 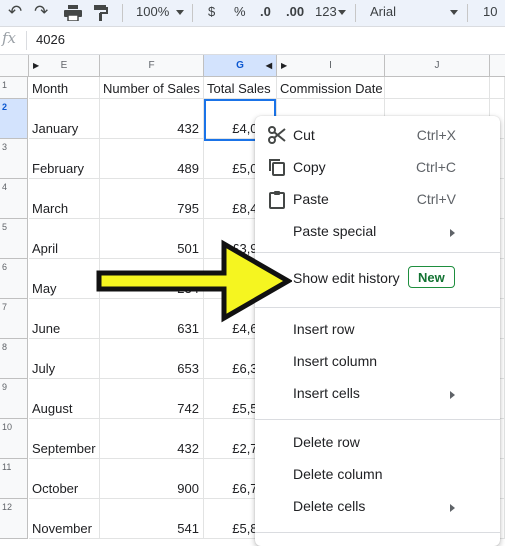 What do you see at coordinates (188, 368) in the screenshot?
I see `cell-text: 653` at bounding box center [188, 368].